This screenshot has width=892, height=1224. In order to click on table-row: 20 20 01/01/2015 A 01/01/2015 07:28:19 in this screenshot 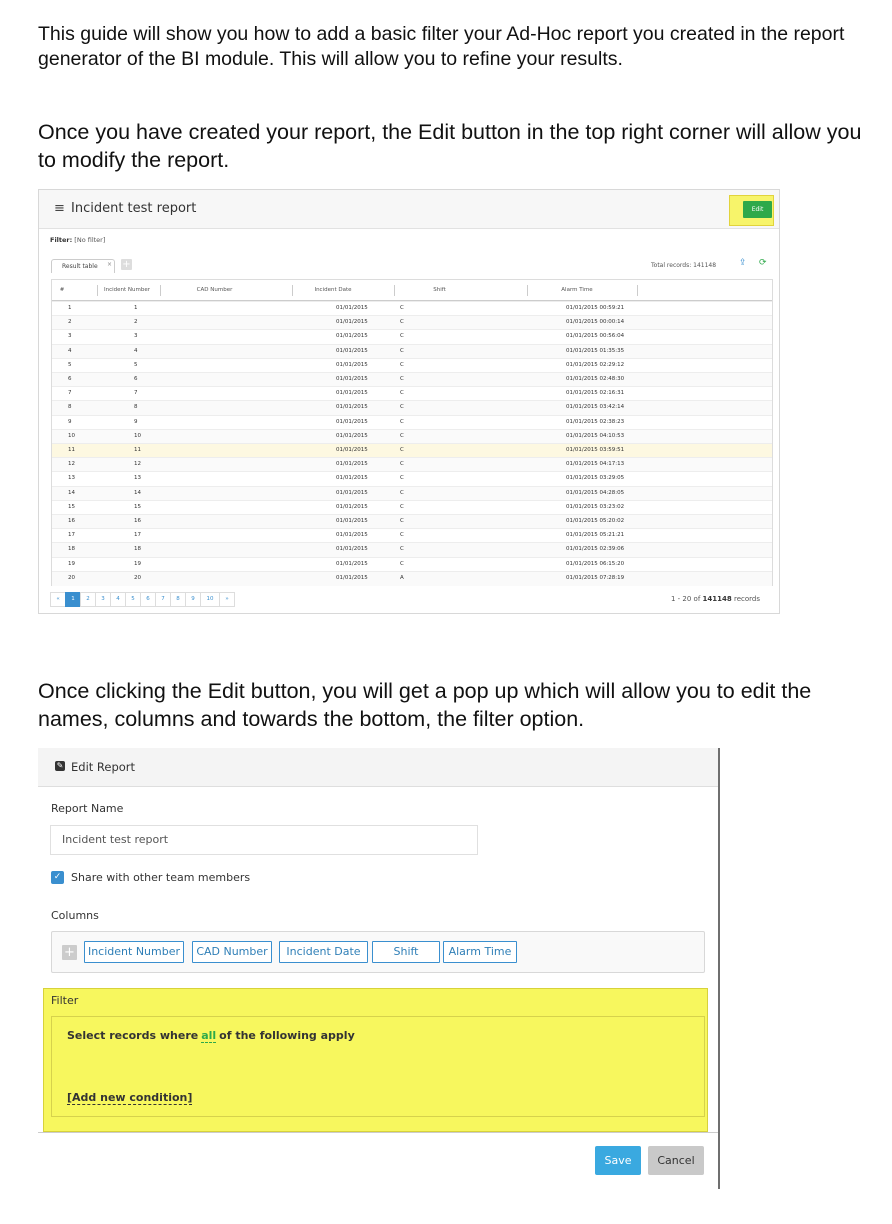, I will do `click(412, 578)`.